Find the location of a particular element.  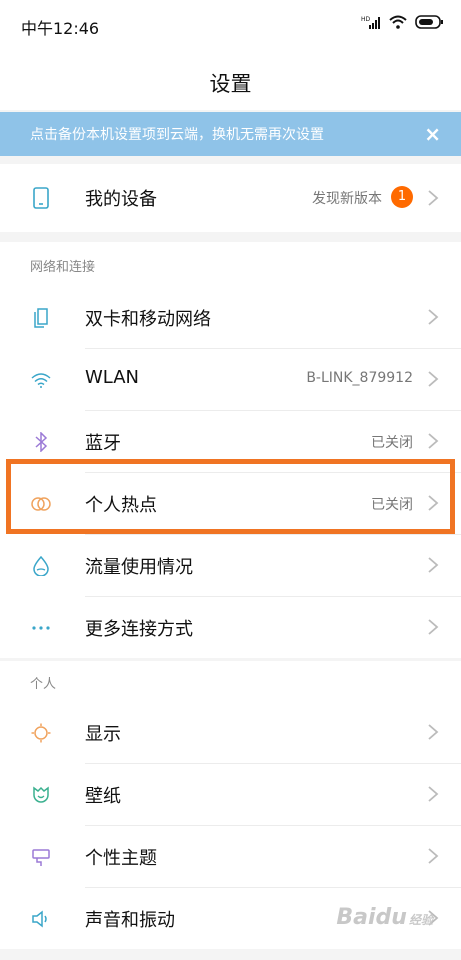

section-header-network: 网络和连接 is located at coordinates (230, 264).